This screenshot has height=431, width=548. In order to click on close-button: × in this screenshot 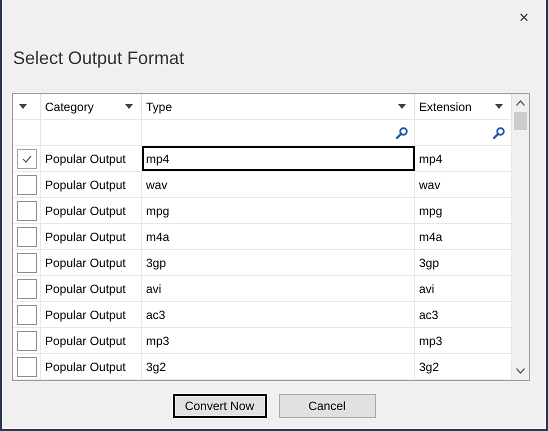, I will do `click(524, 18)`.